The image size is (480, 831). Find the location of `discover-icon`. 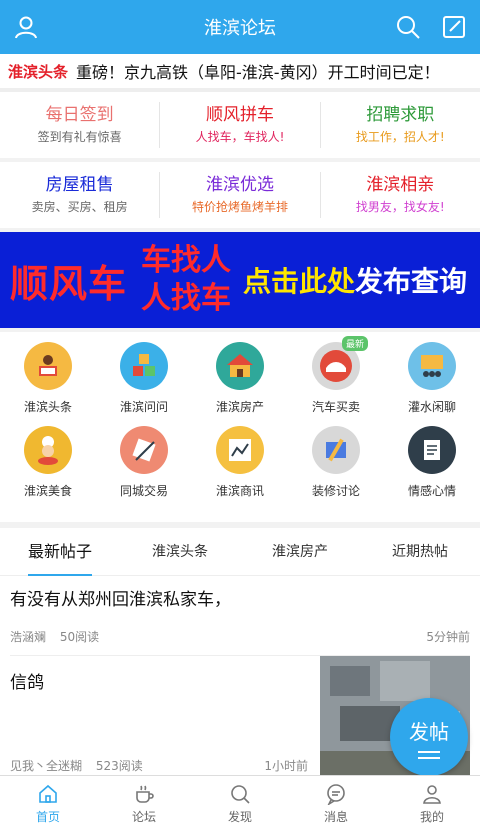

discover-icon is located at coordinates (240, 794).